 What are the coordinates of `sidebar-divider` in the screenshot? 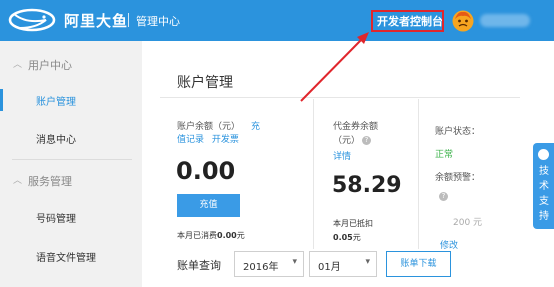 It's located at (72, 159).